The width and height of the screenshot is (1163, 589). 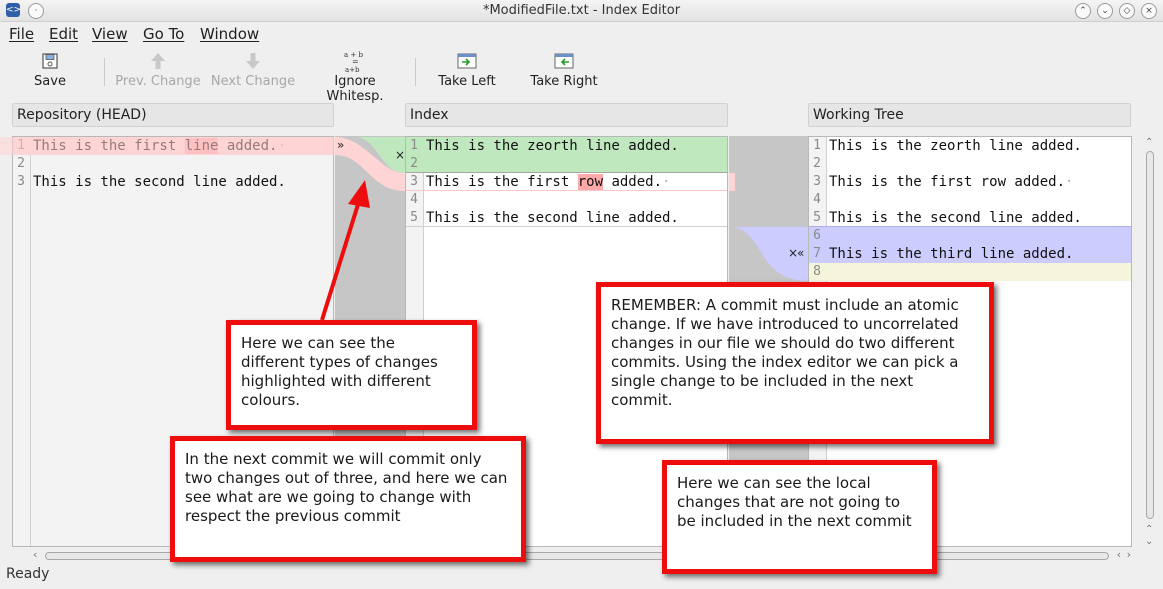 I want to click on working-line-3: 3 This is the first row added.·, so click(x=970, y=182).